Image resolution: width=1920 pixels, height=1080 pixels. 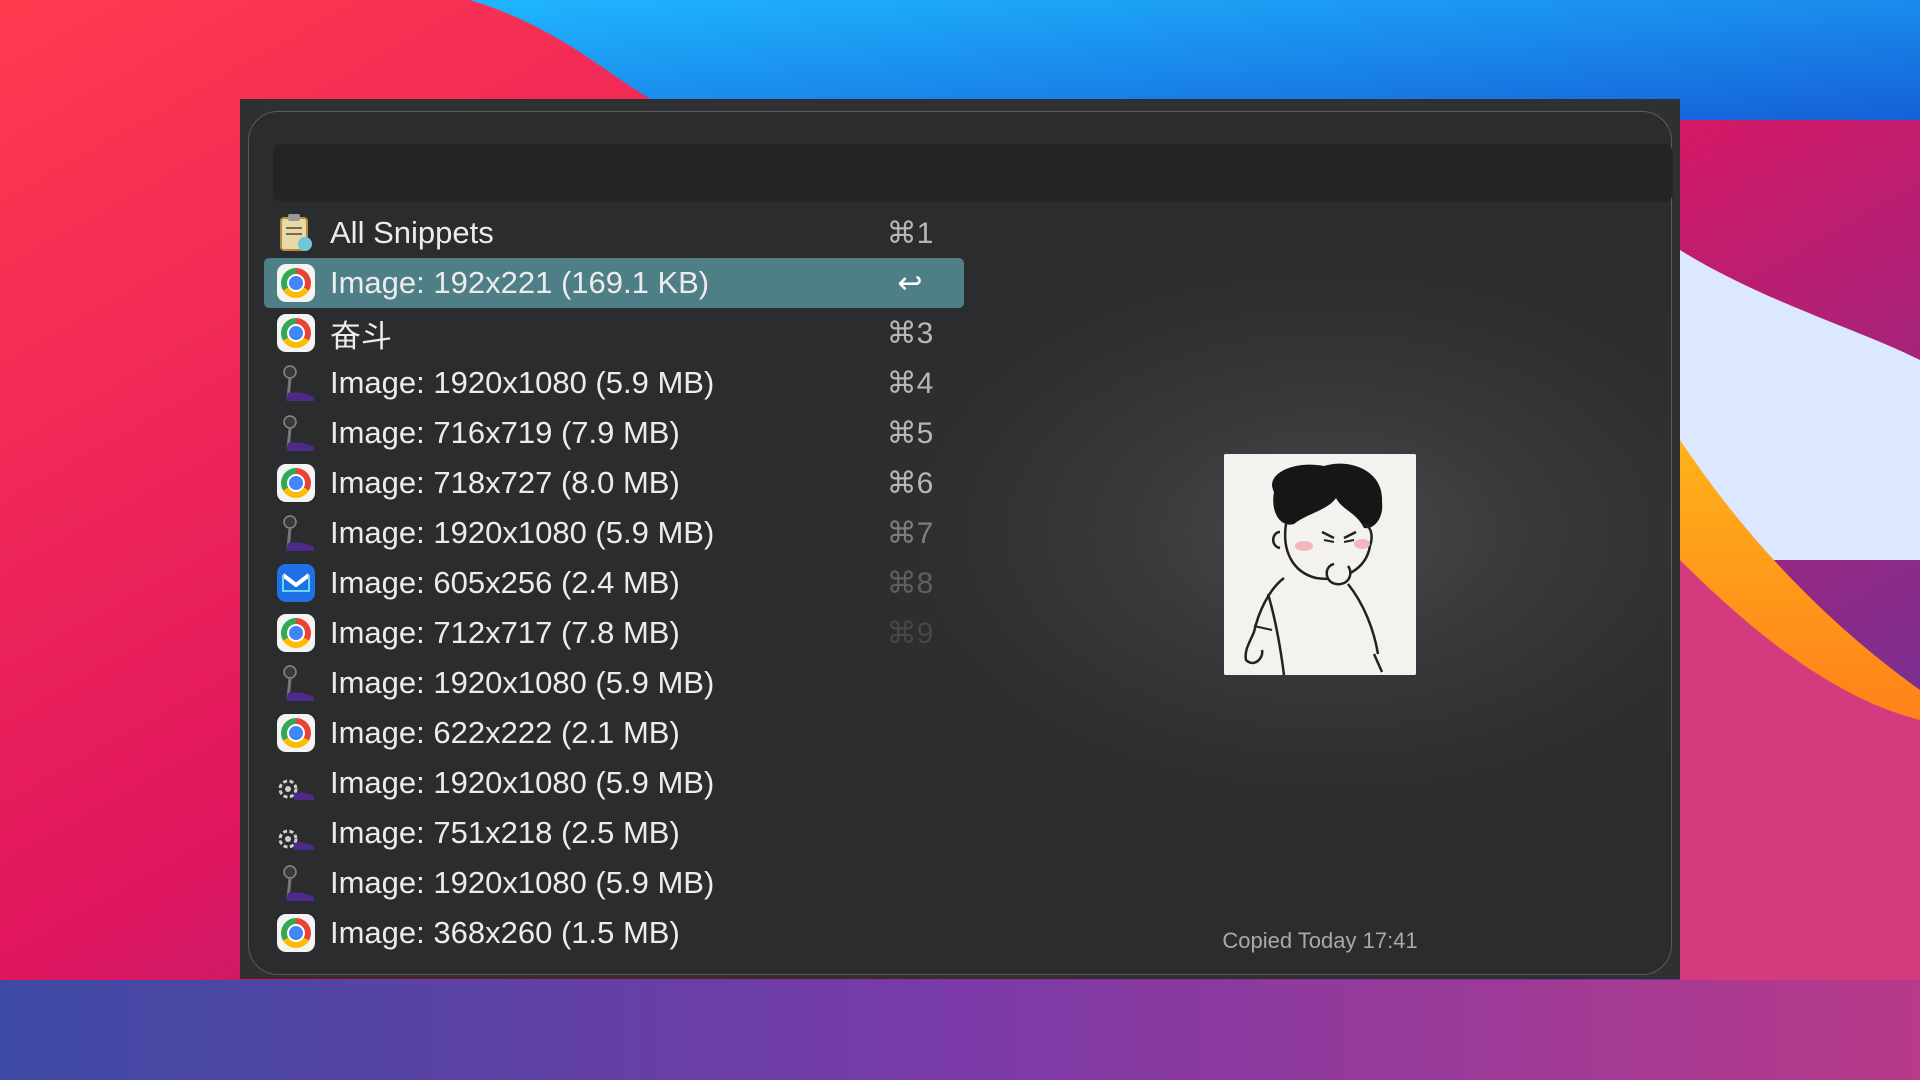 I want to click on shortcut-label: ⌘3, so click(x=910, y=333).